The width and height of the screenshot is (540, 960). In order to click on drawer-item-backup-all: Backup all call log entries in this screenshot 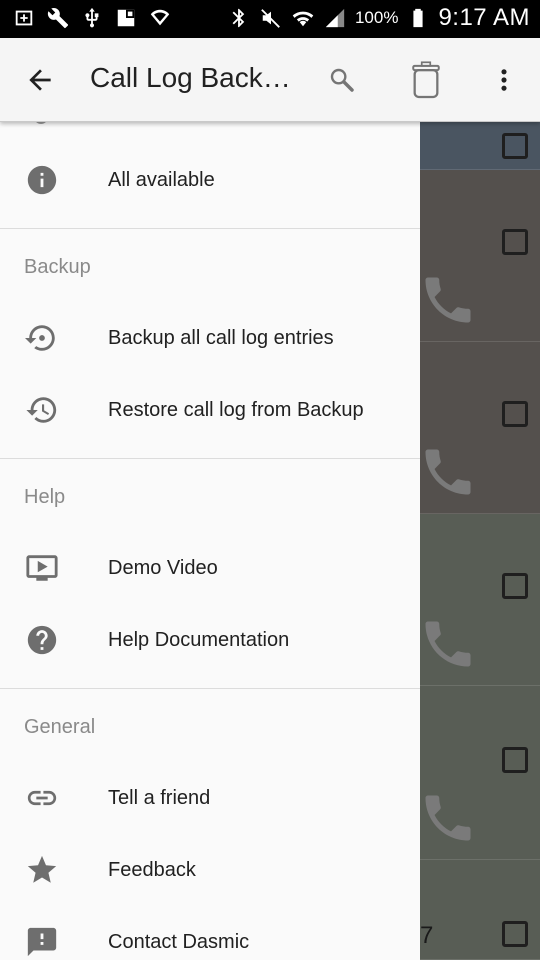, I will do `click(210, 338)`.